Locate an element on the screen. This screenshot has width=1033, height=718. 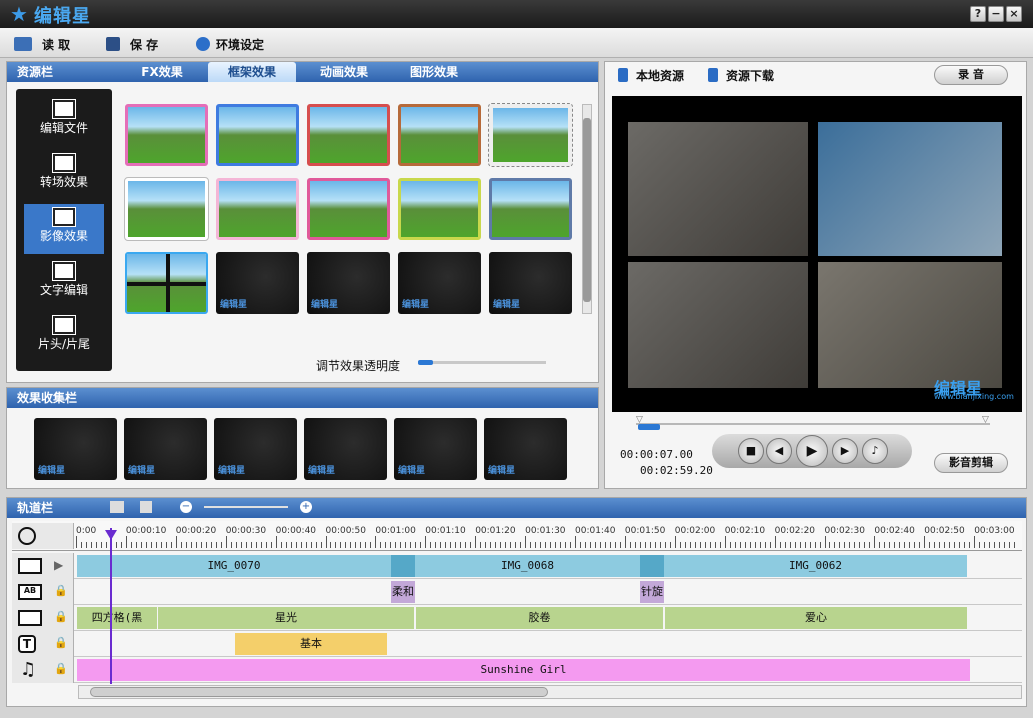
settings-button: 环境设定 is located at coordinates (230, 44).